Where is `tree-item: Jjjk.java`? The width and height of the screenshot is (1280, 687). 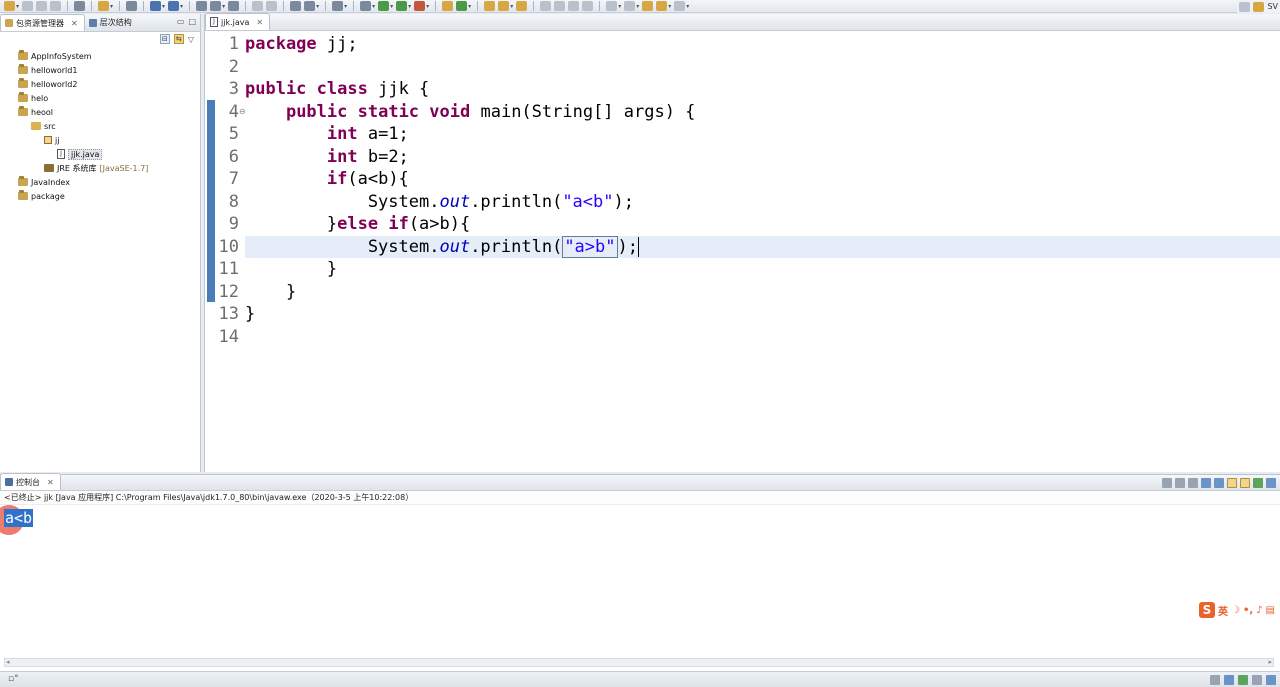 tree-item: Jjjk.java is located at coordinates (100, 154).